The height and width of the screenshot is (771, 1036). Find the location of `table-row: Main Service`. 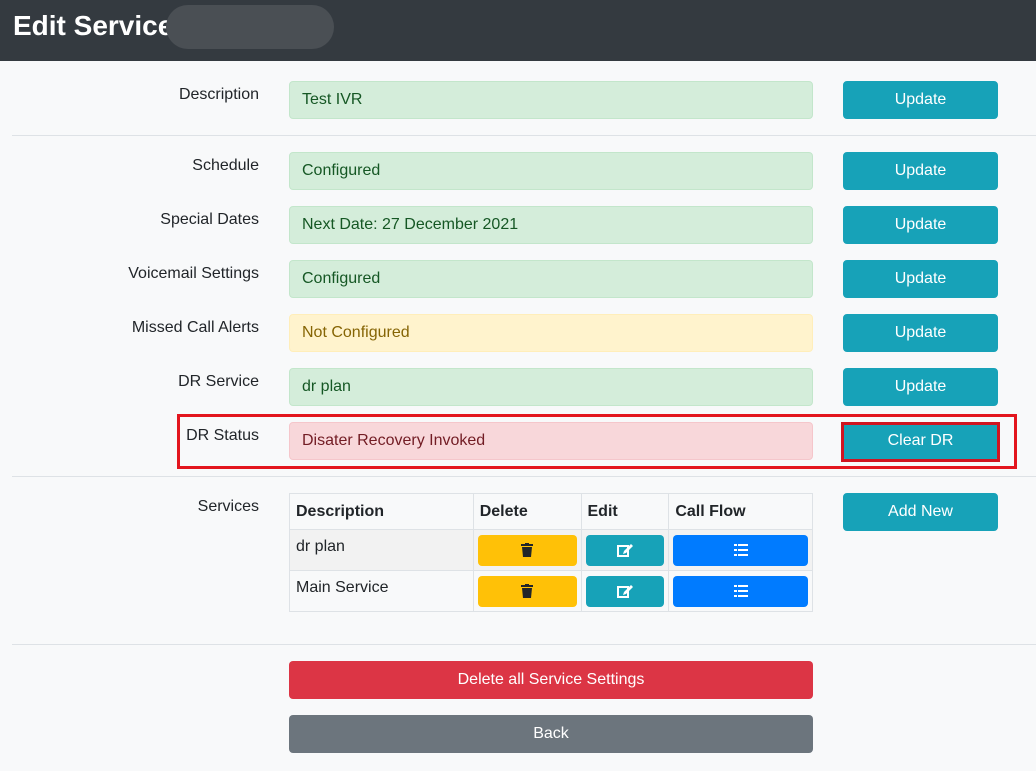

table-row: Main Service is located at coordinates (551, 591).